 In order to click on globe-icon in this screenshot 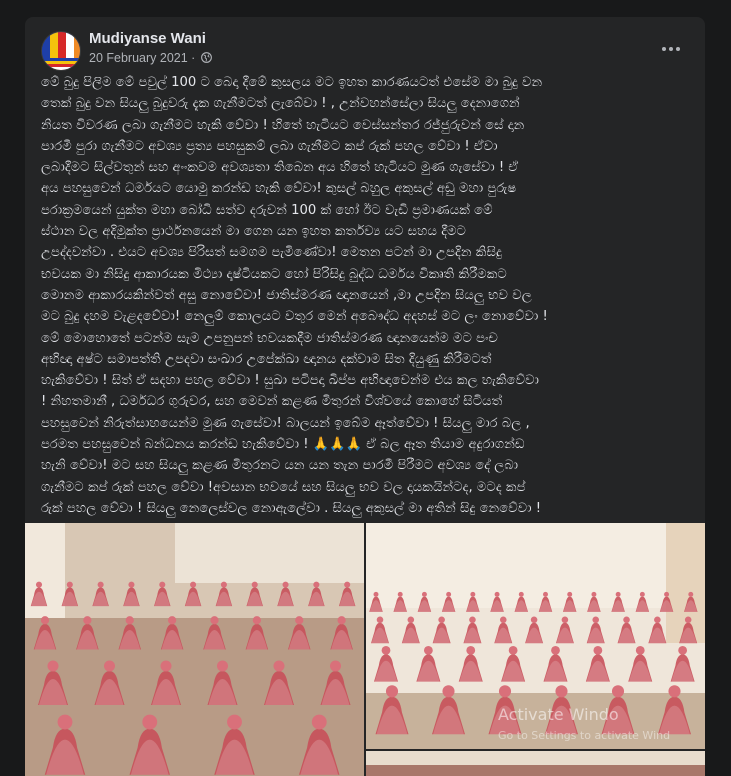, I will do `click(206, 57)`.